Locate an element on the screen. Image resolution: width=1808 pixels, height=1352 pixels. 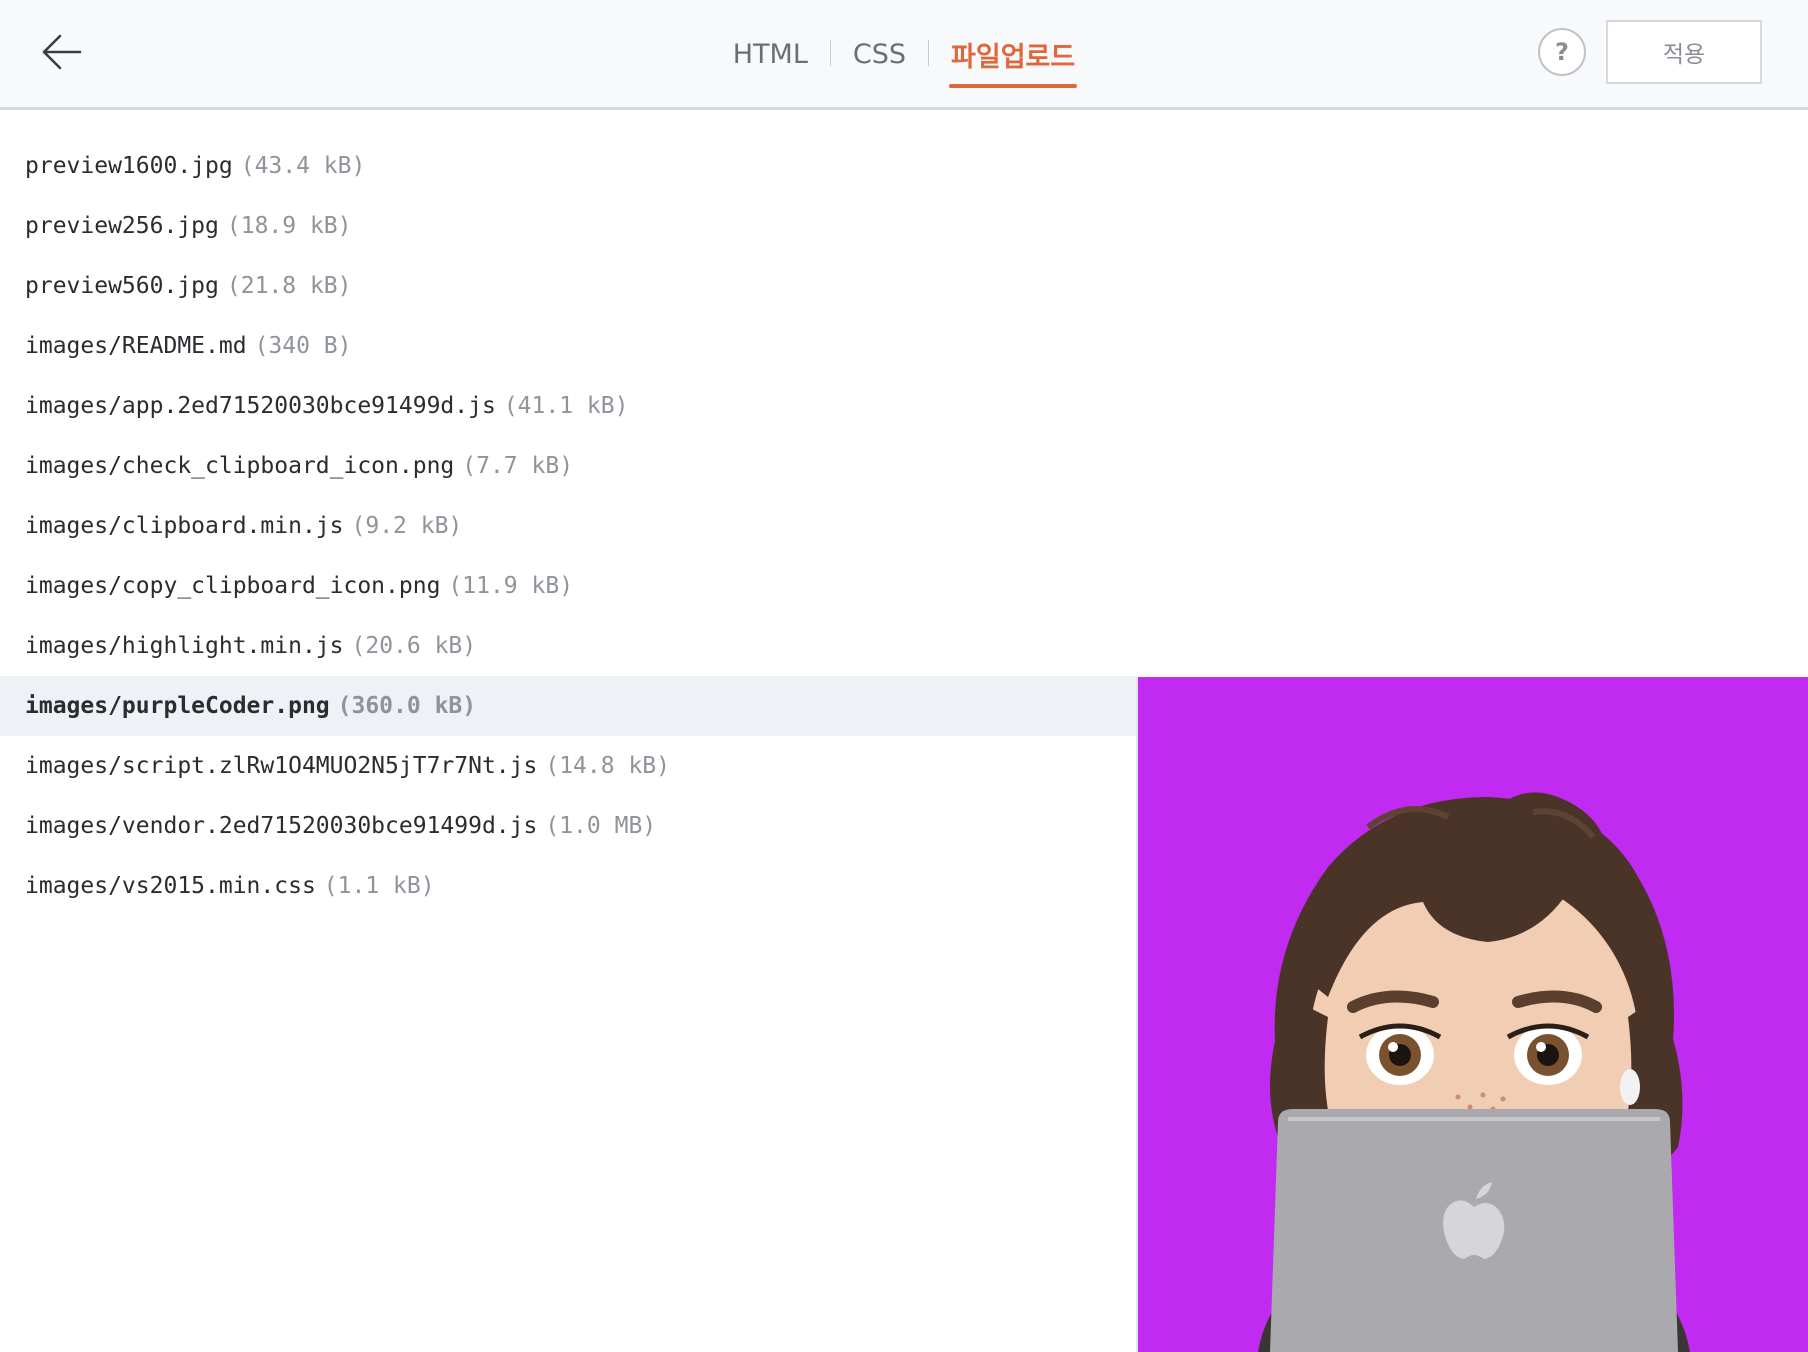
file-item: preview1600.jpg (43.4 kB) is located at coordinates (568, 166).